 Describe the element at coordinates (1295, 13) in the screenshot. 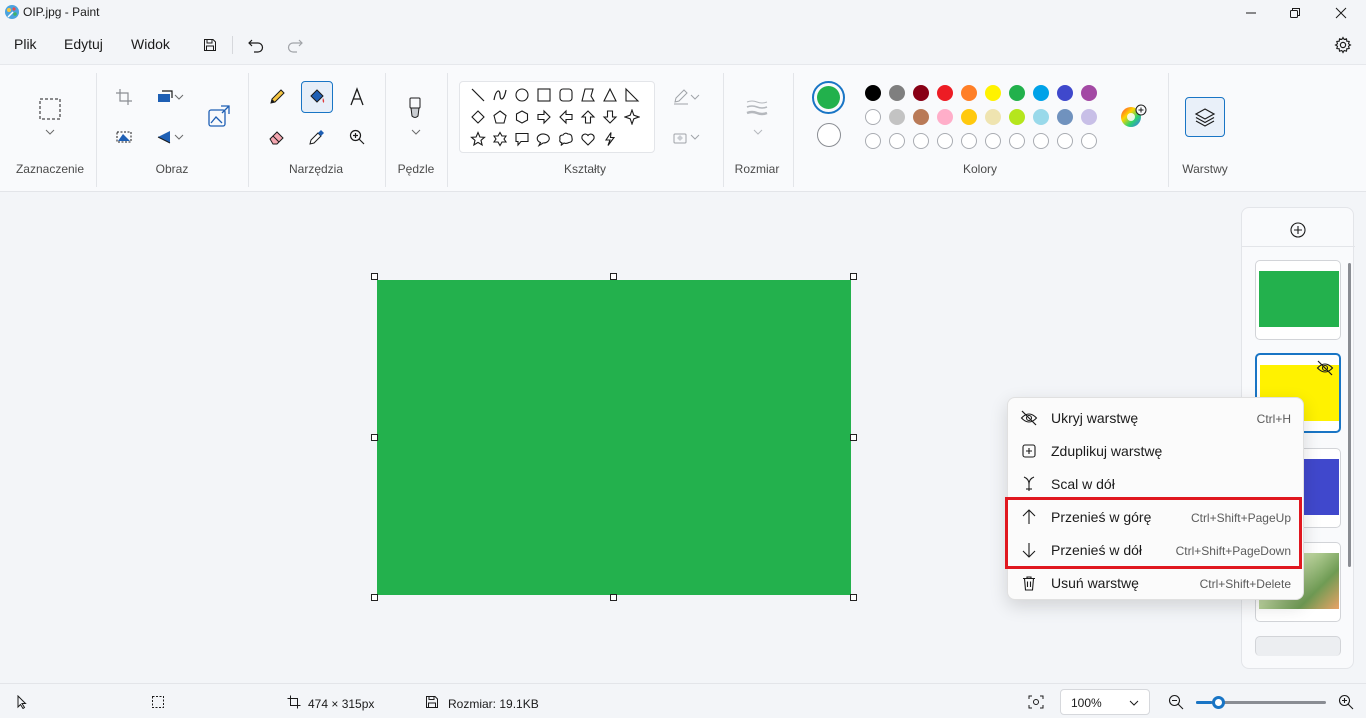

I see `maximize-button` at that location.